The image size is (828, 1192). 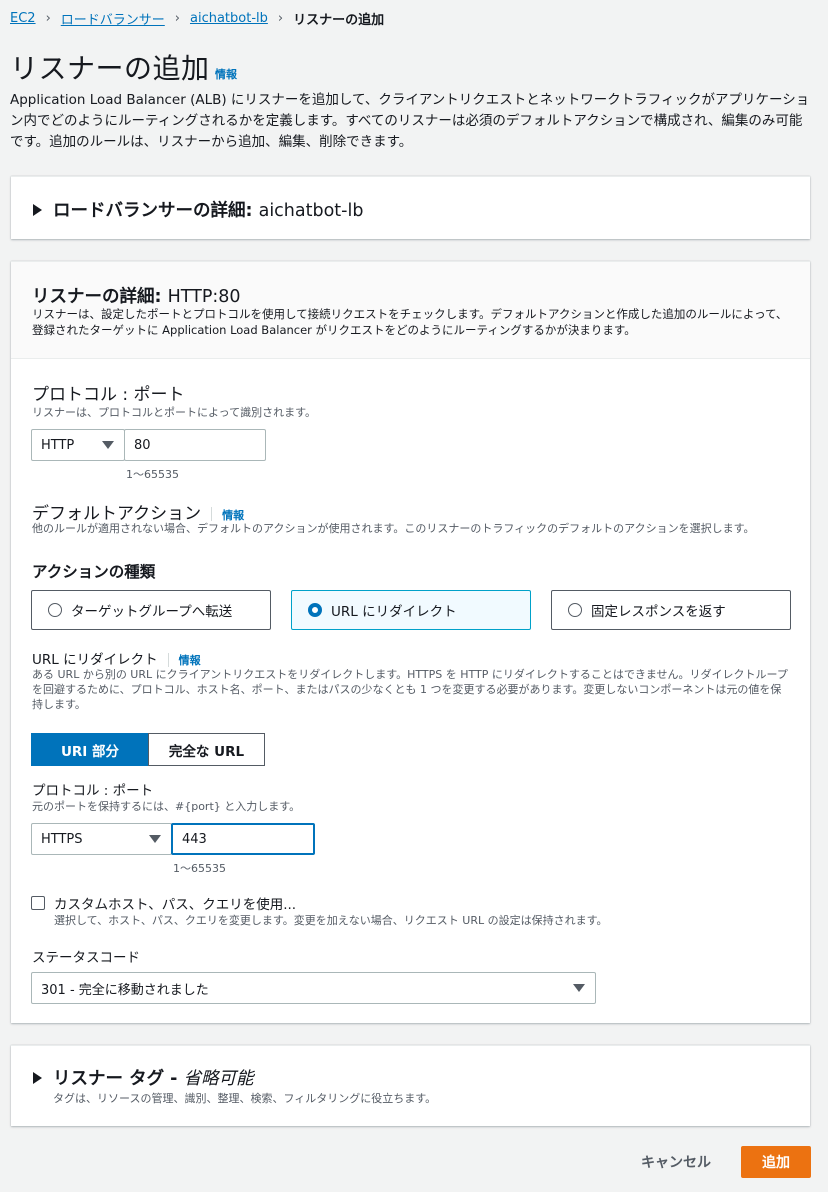 What do you see at coordinates (658, 612) in the screenshot?
I see `action-label: 固定レスポンスを返す` at bounding box center [658, 612].